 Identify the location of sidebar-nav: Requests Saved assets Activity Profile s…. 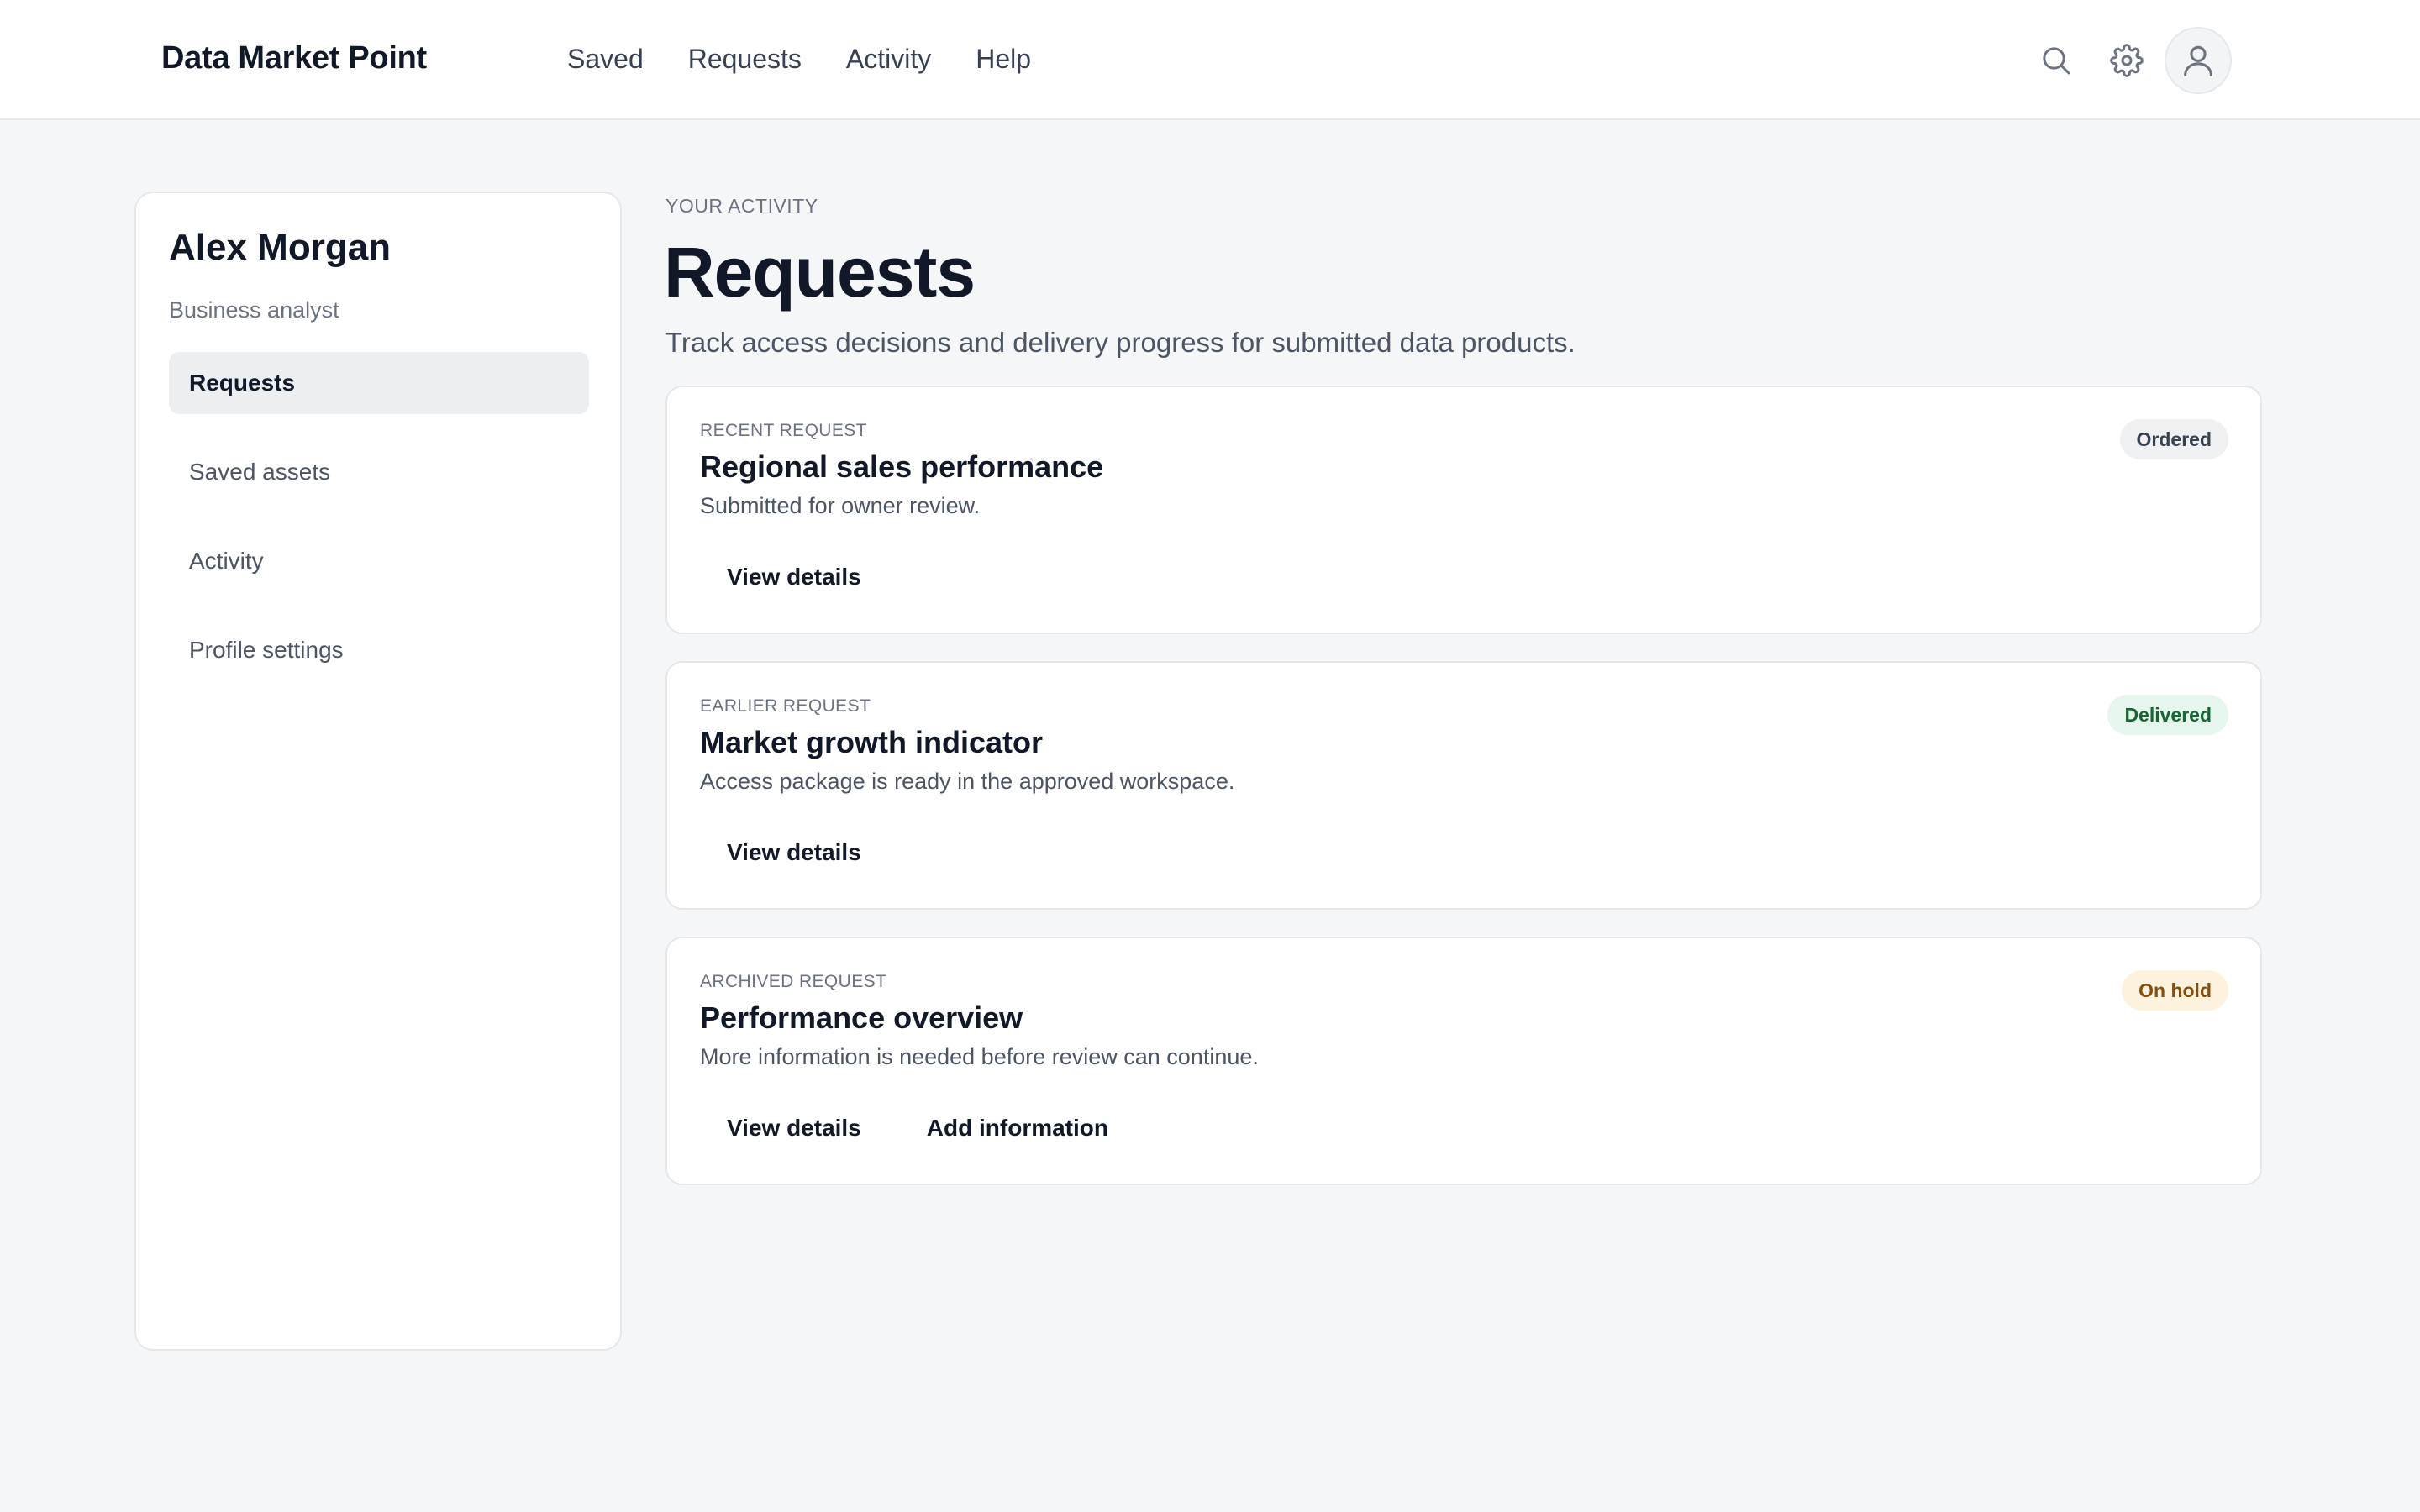
(379, 530).